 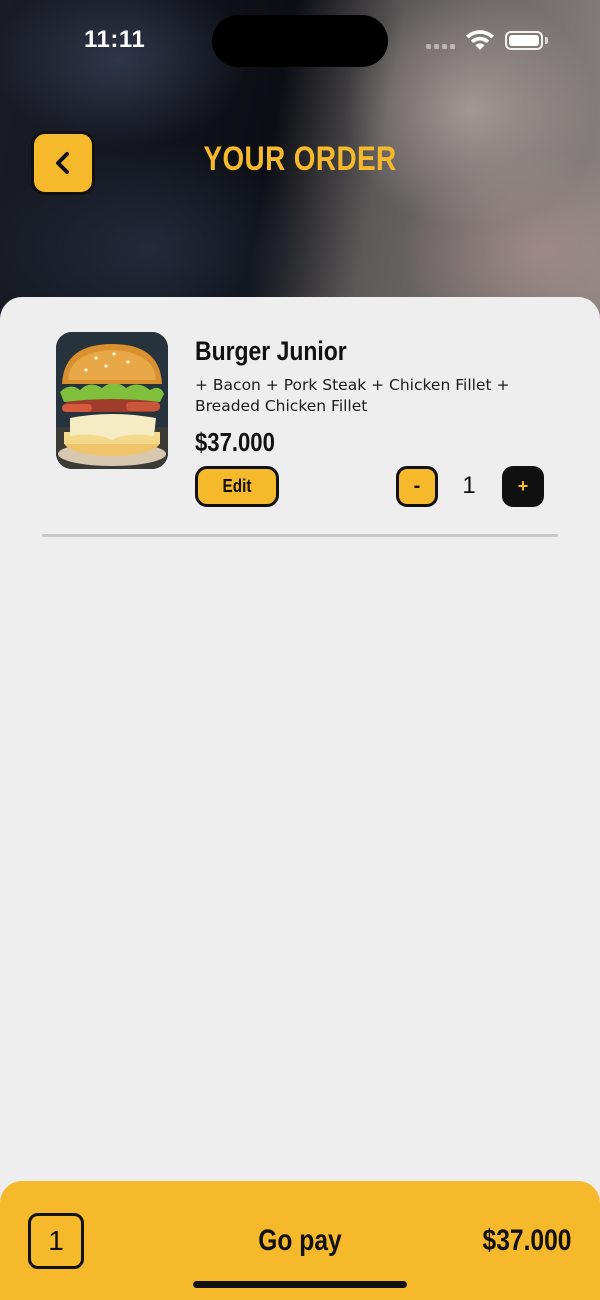 What do you see at coordinates (440, 46) in the screenshot?
I see `cellular-signal-icon` at bounding box center [440, 46].